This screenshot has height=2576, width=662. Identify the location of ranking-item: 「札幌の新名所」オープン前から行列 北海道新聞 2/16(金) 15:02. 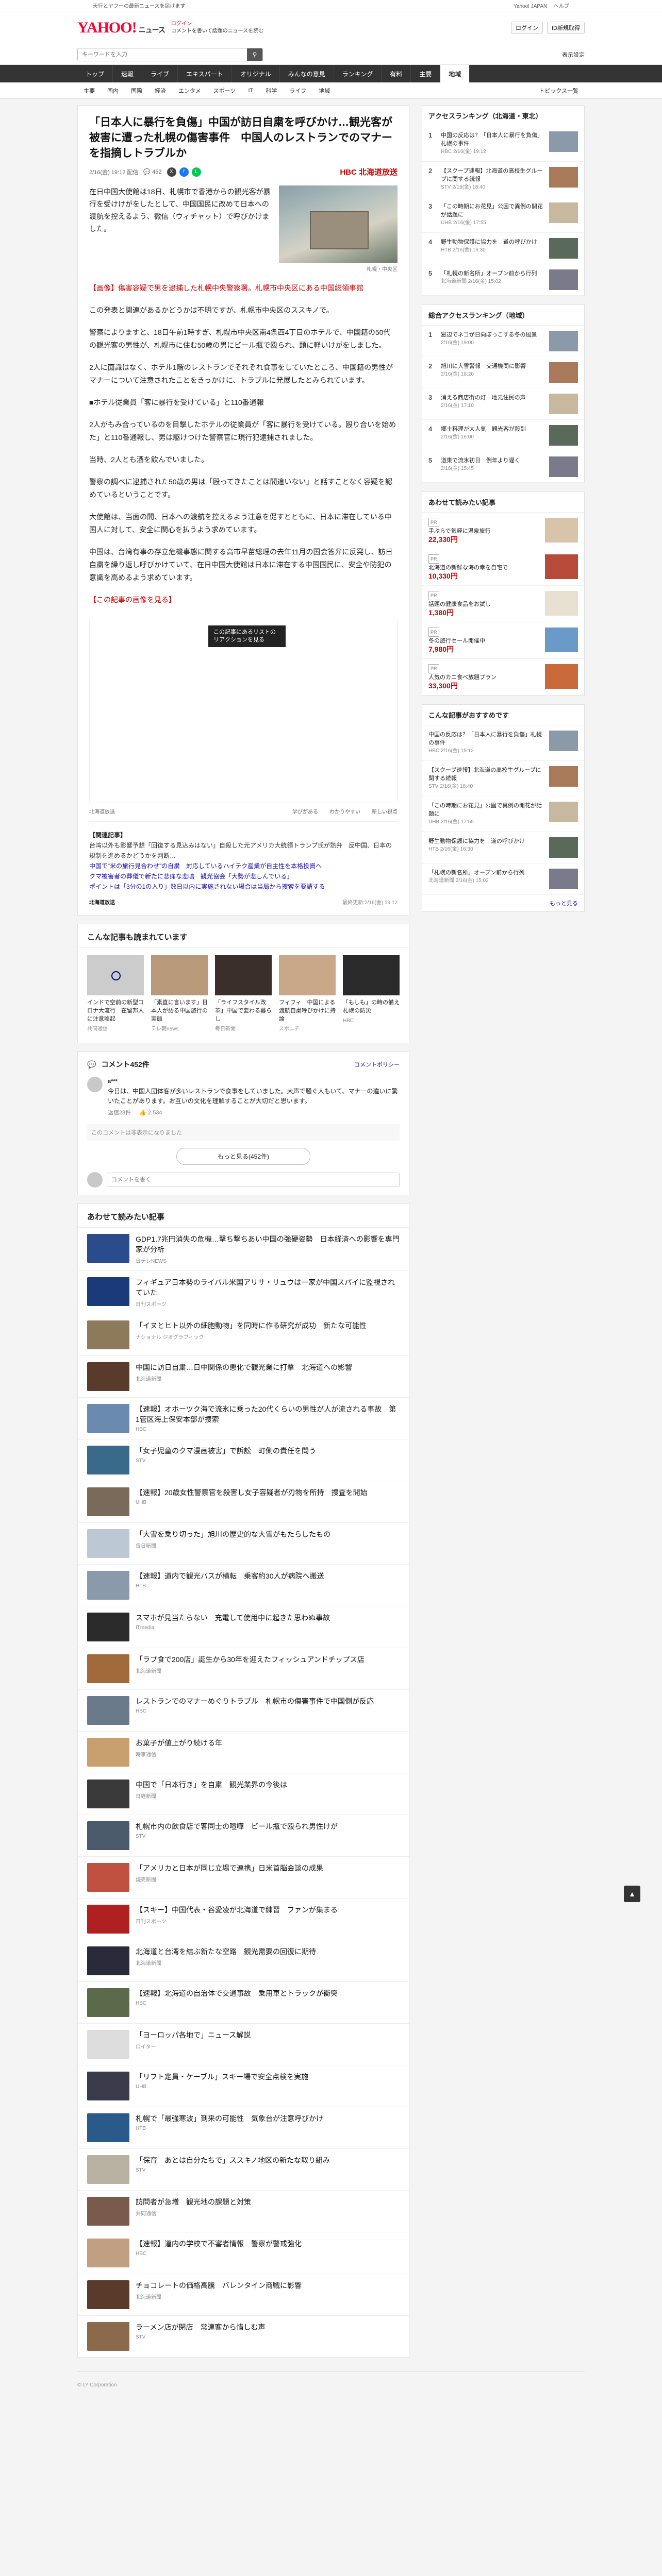
(503, 879).